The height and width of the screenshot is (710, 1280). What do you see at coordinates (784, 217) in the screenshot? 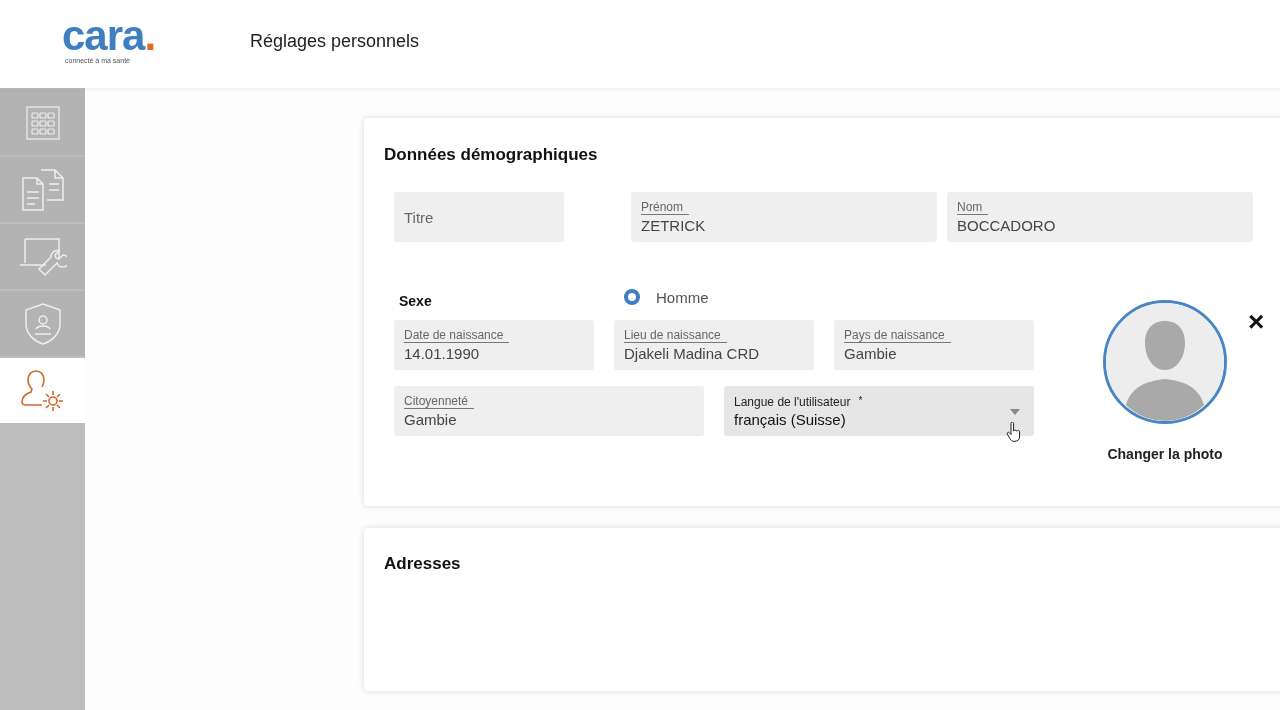
I see `first-name-field: Prénom ZETRICK` at bounding box center [784, 217].